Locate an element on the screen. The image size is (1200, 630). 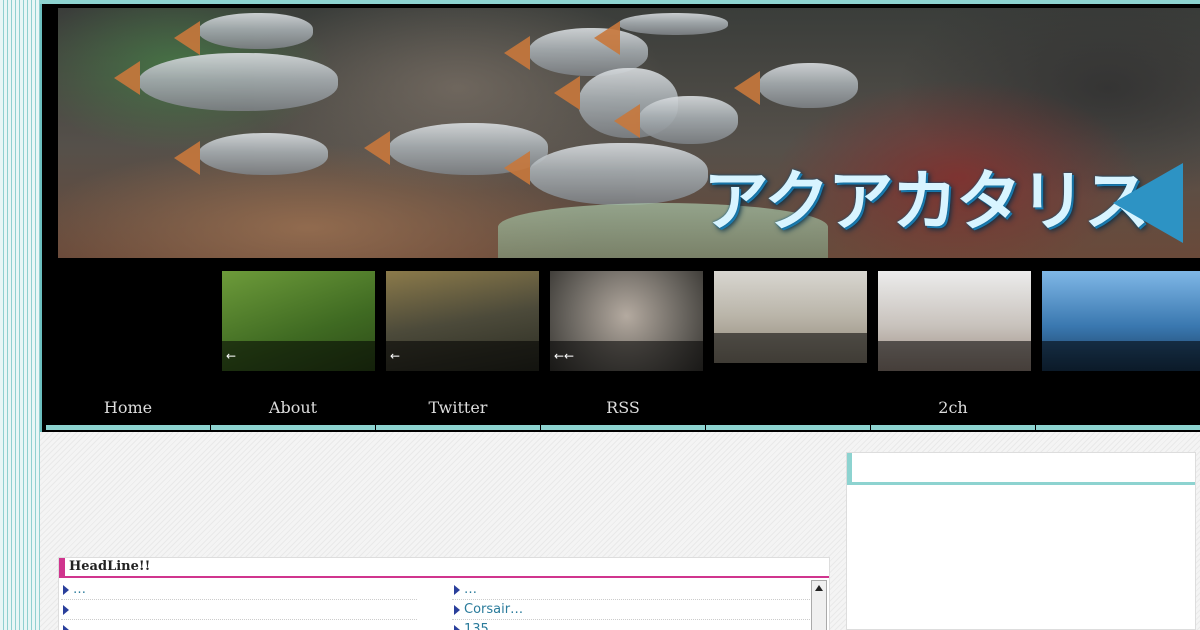
main-nav: Home About Twitter RSS 2ch is located at coordinates (623, 412).